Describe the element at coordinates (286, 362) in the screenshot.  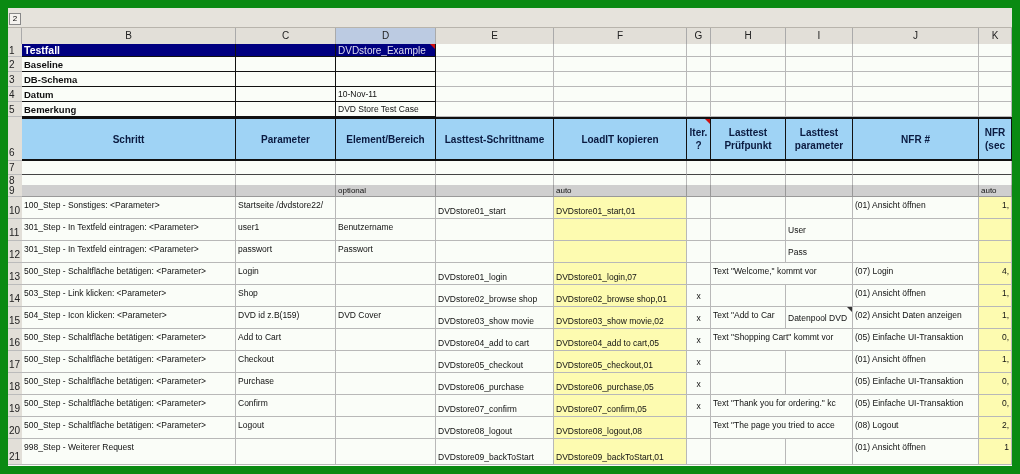
I see `table-cell: Checkout` at that location.